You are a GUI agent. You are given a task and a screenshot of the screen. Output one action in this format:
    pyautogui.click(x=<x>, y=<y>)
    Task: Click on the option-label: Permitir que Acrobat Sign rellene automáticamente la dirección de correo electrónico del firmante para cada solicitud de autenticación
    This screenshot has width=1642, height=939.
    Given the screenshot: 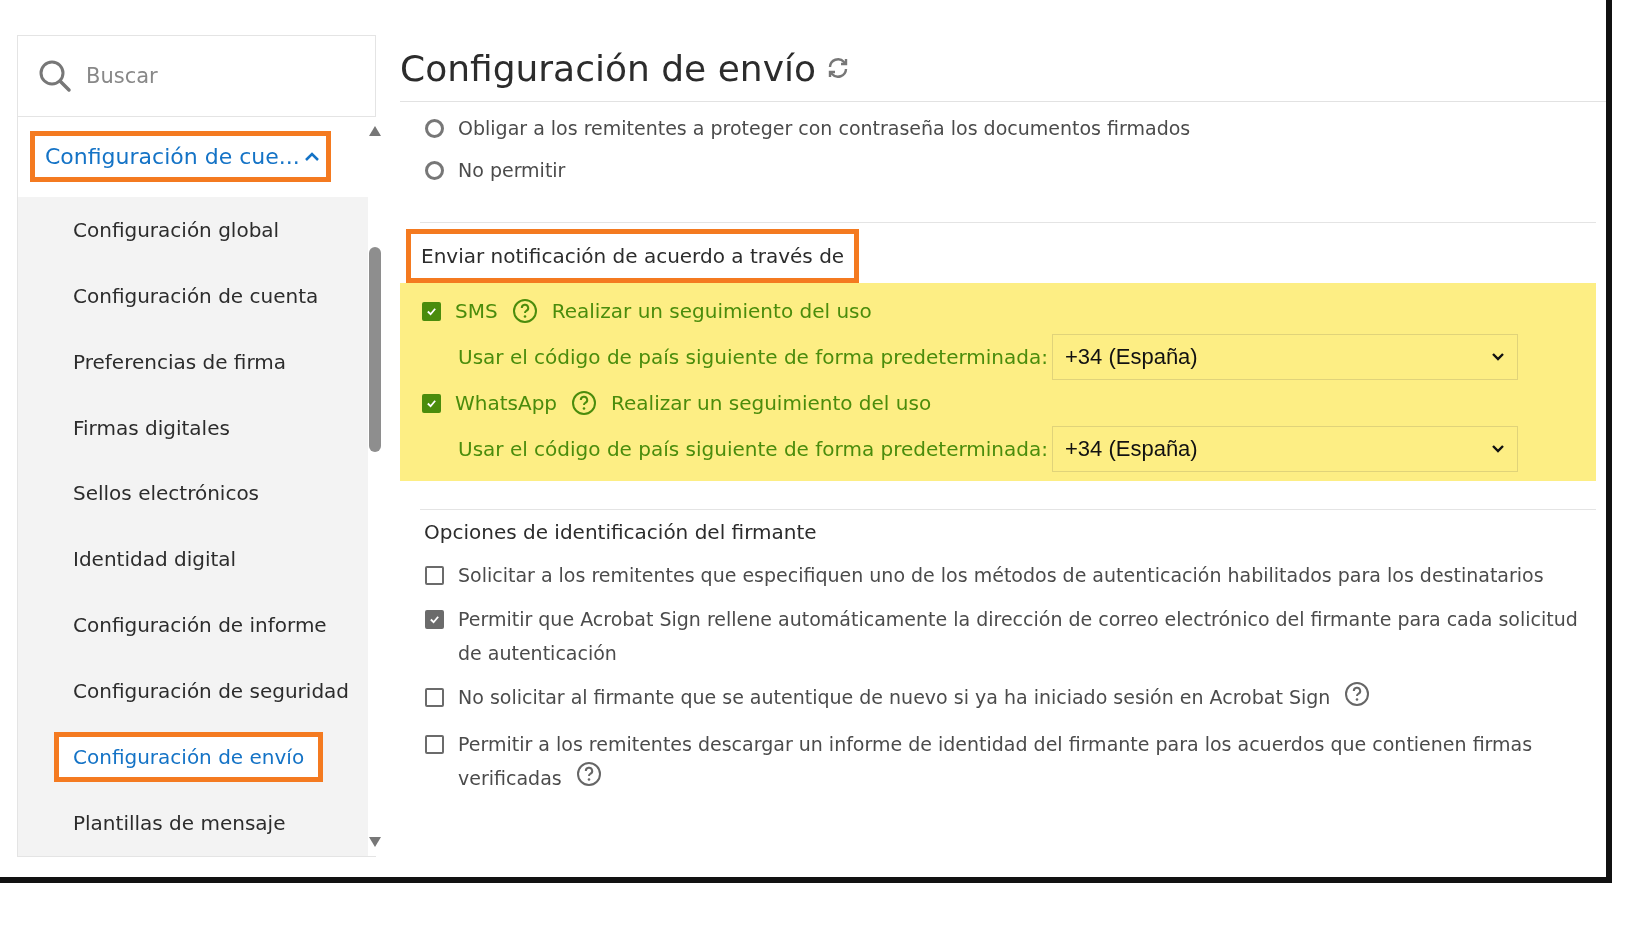 What is the action you would take?
    pyautogui.click(x=1018, y=636)
    